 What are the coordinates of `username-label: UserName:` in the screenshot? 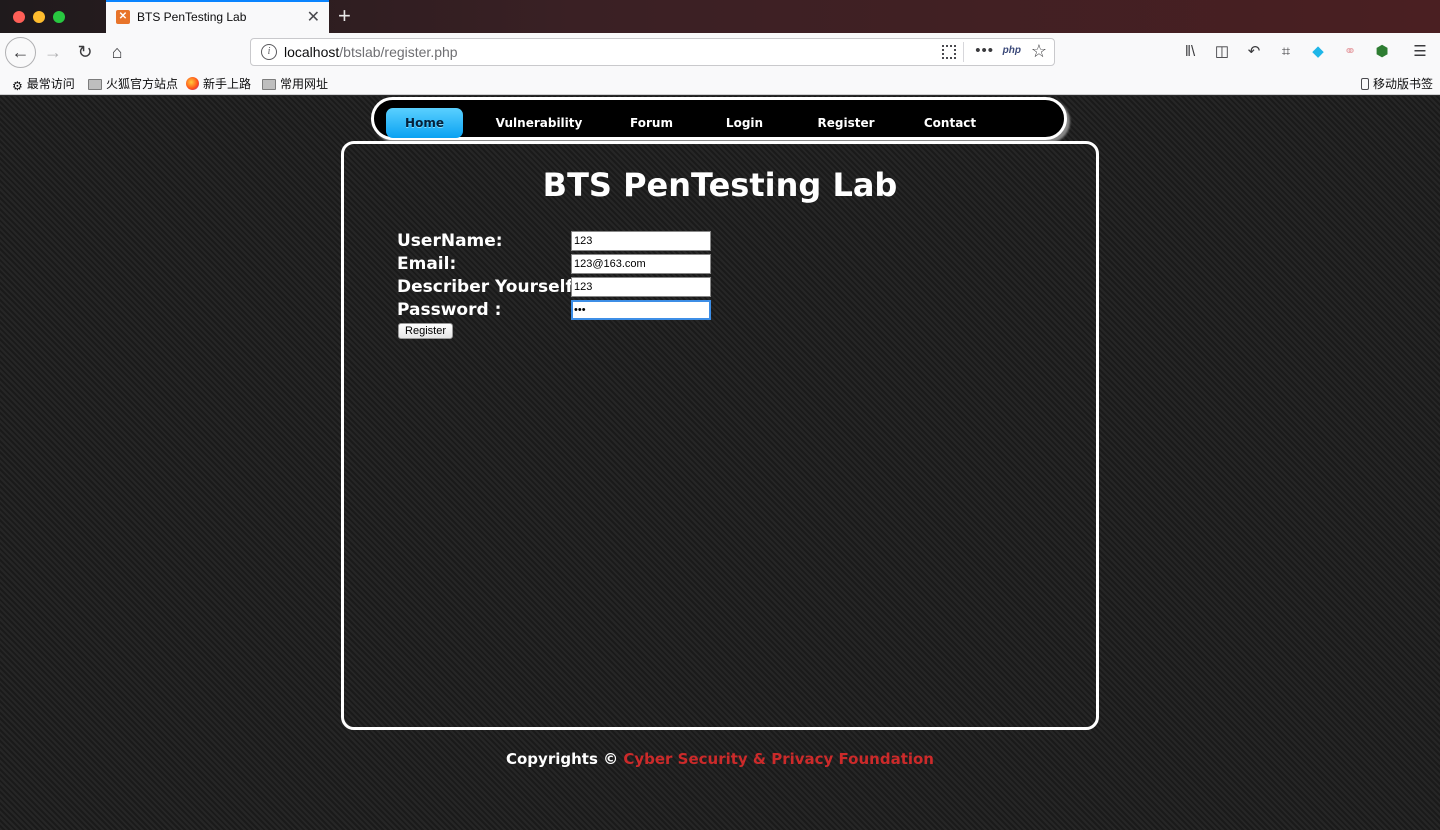 It's located at (450, 241).